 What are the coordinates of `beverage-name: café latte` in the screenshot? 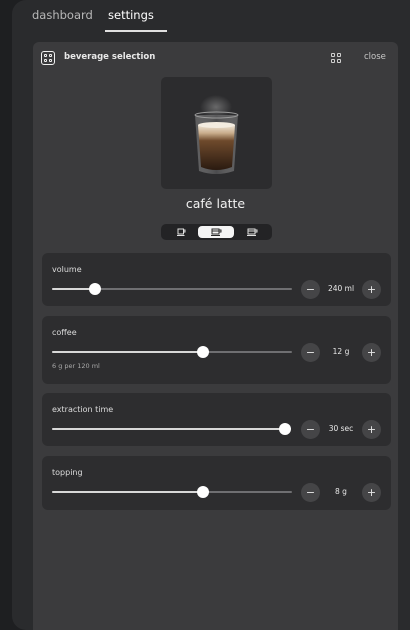 It's located at (215, 203).